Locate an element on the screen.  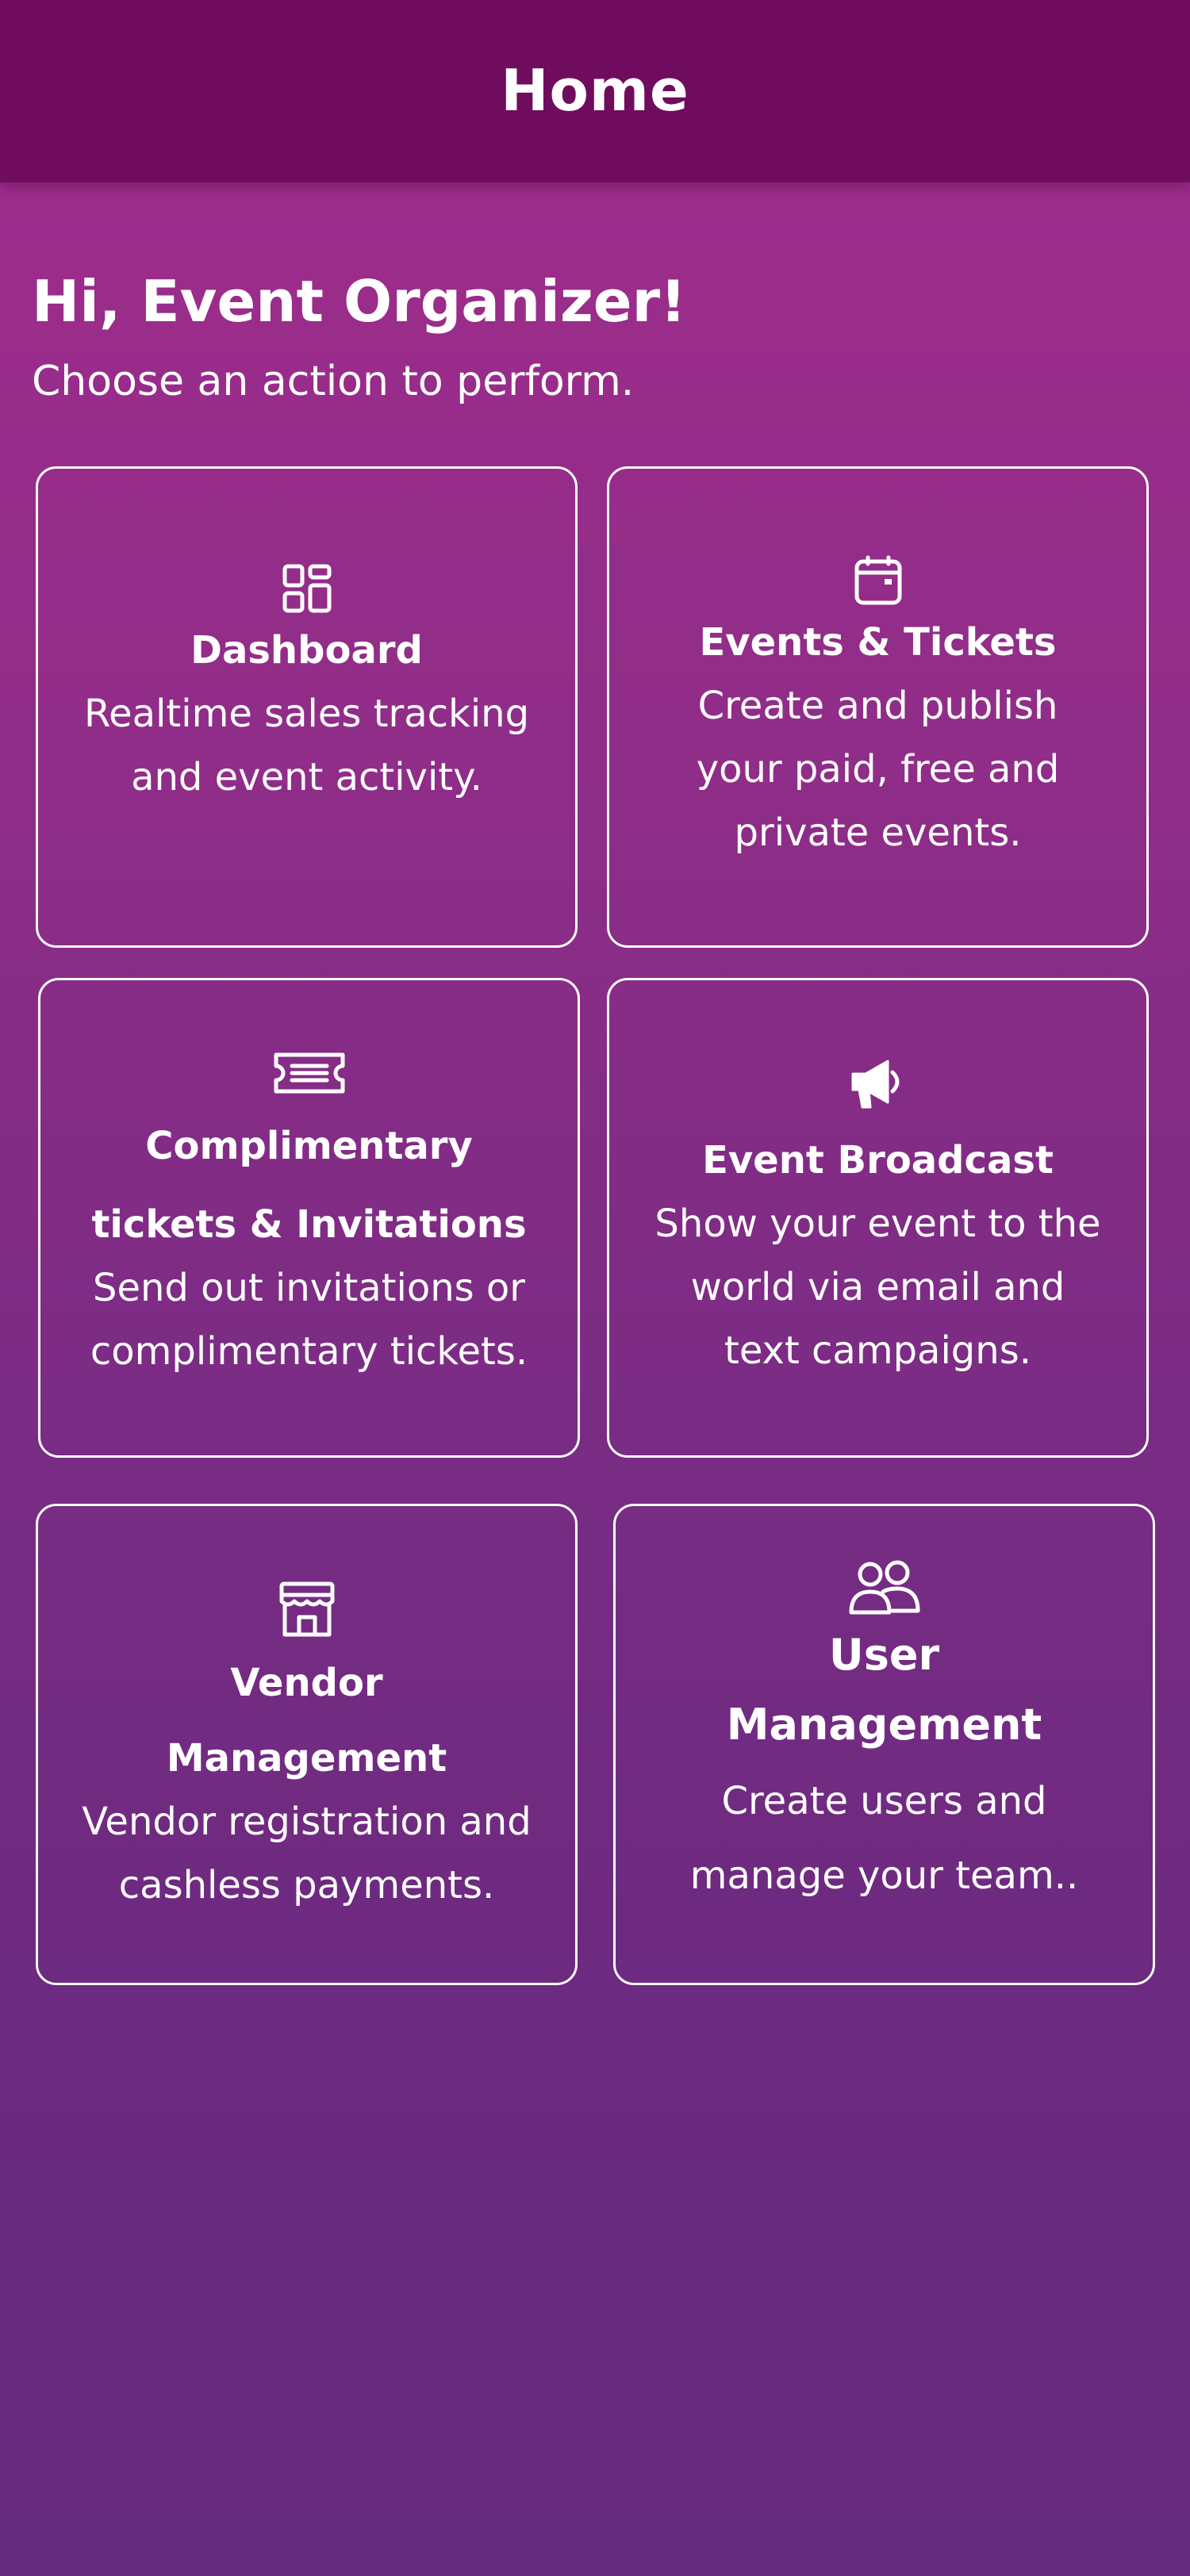
card-description-line: world via email and is located at coordinates (877, 1287).